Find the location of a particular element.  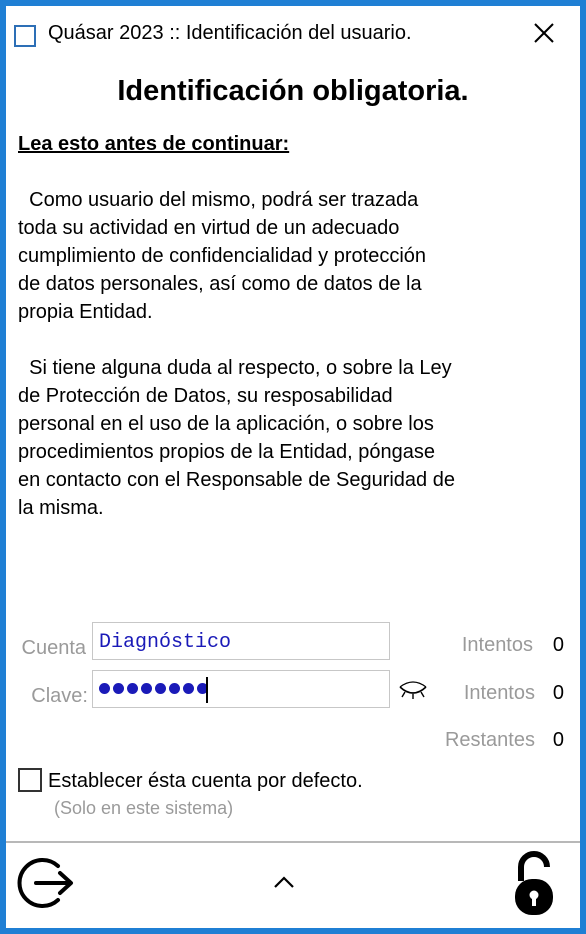

exit-icon is located at coordinates (45, 883).